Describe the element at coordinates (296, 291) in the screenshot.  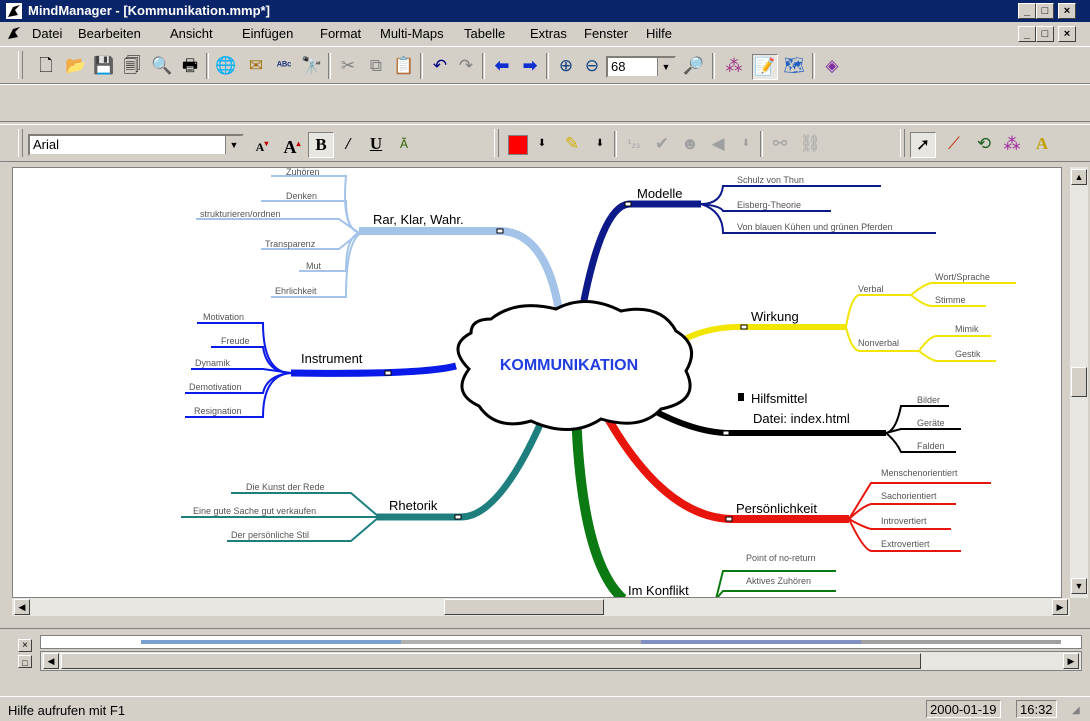
I see `subtopic-ehrlichkeit: Ehrlichkeit` at that location.